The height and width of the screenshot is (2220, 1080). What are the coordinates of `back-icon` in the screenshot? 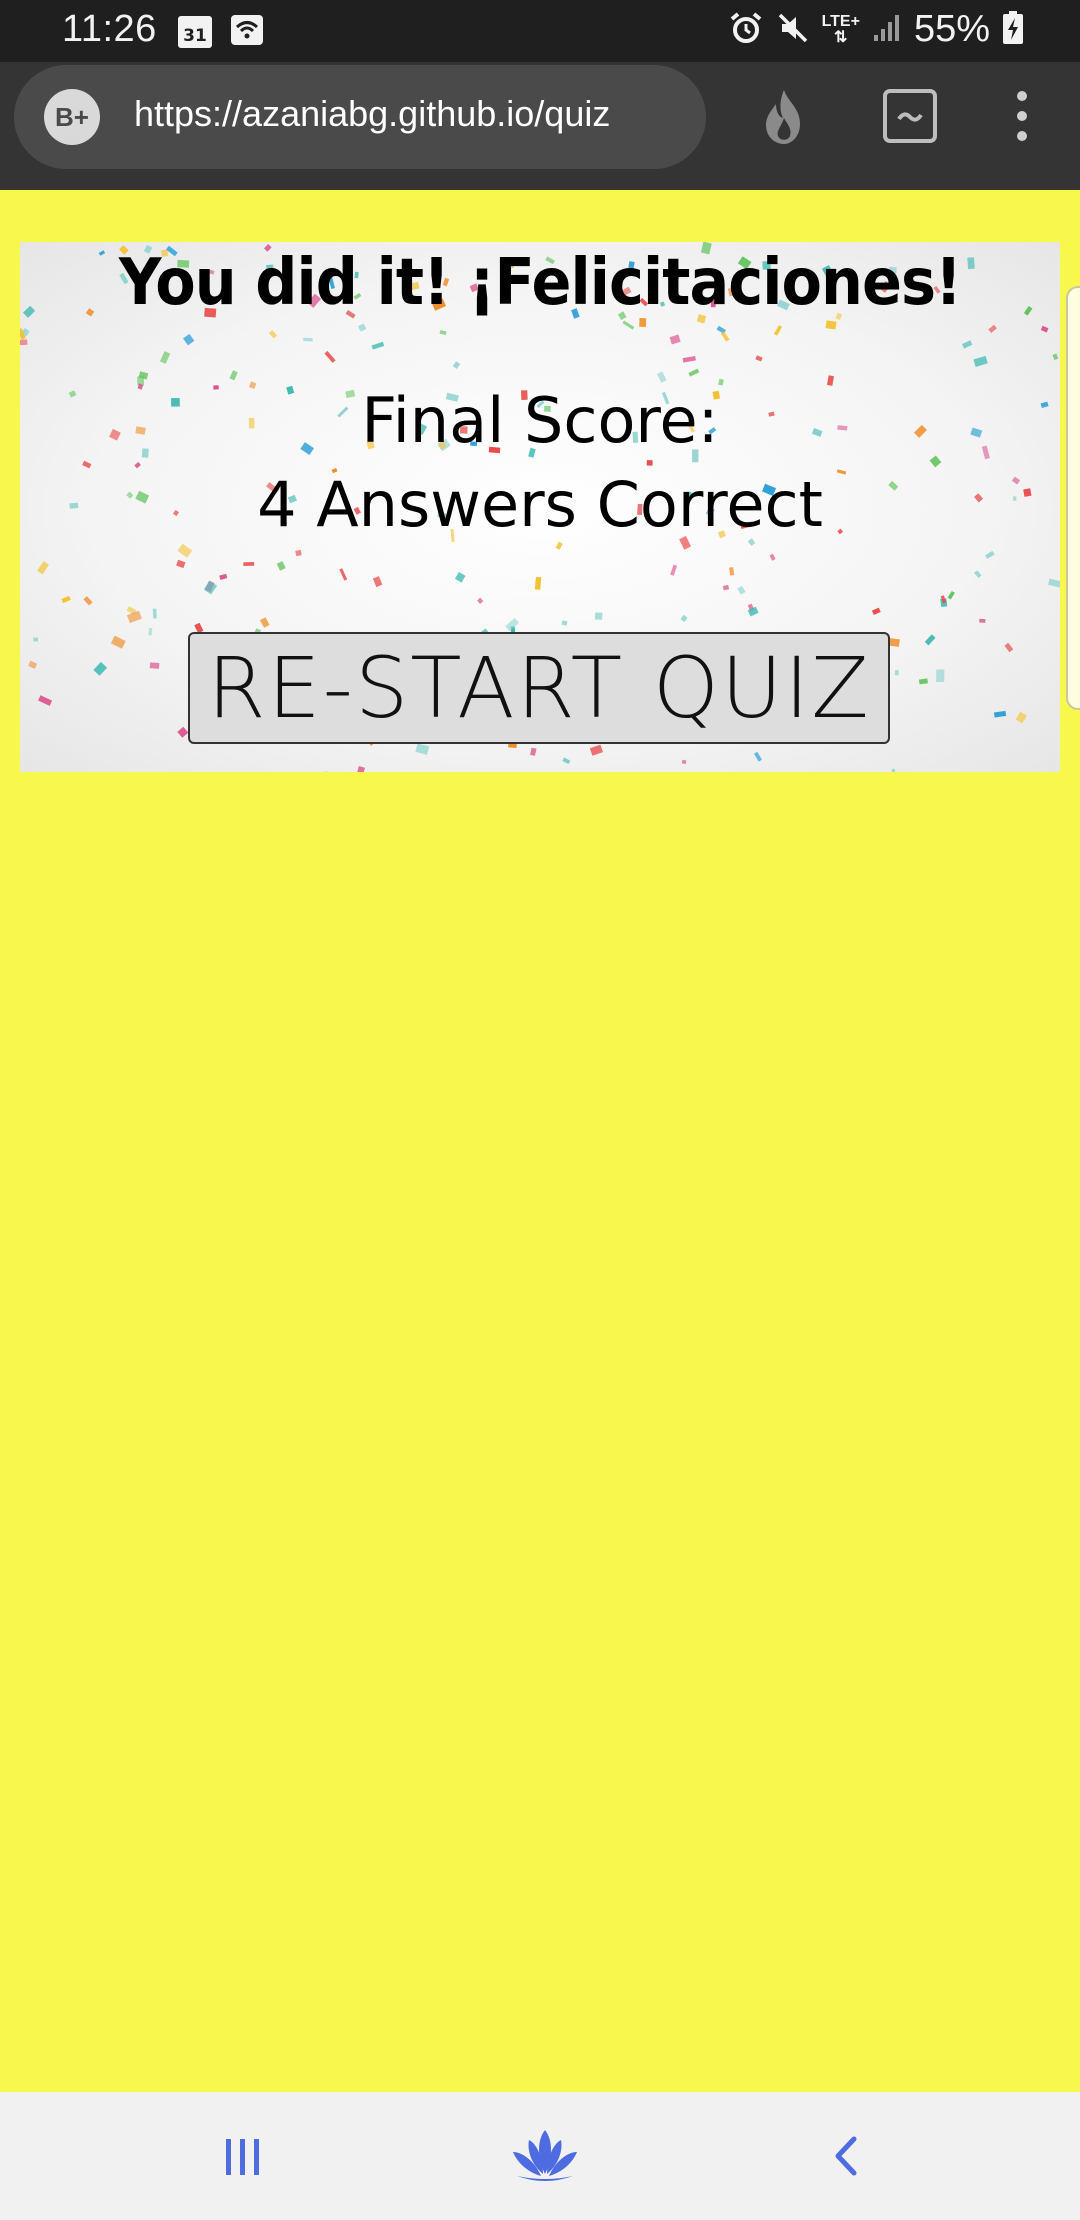 It's located at (847, 2156).